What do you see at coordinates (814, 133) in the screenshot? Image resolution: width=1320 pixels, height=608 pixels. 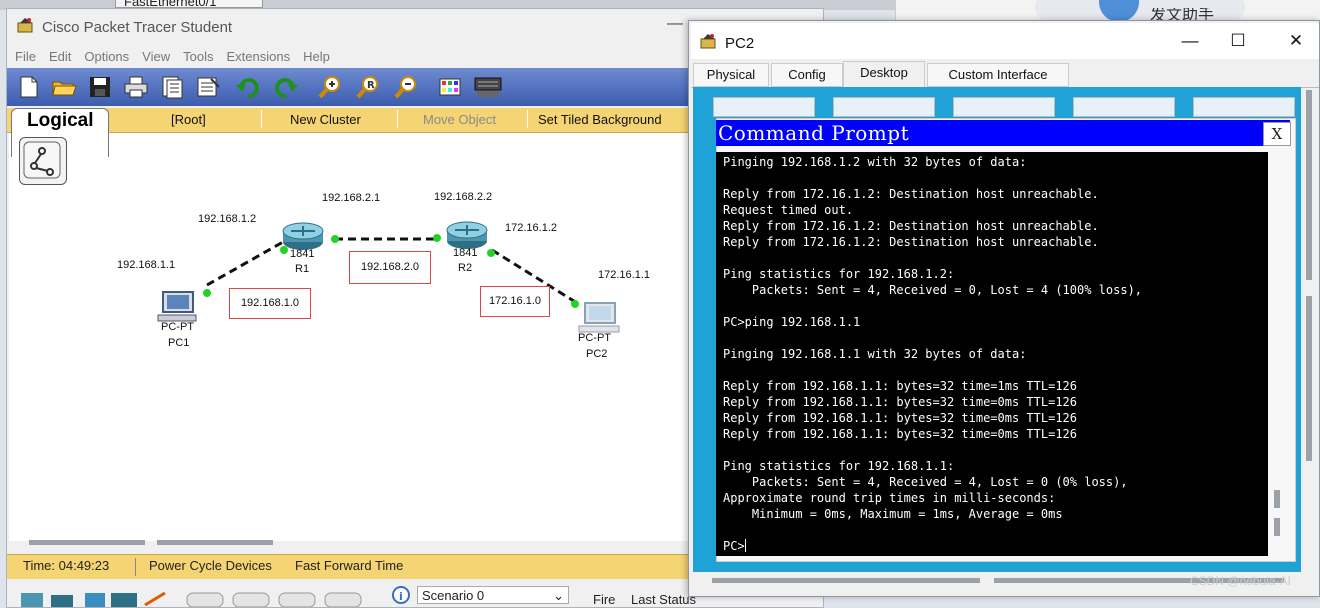 I see `command-prompt-title: Command Prompt` at bounding box center [814, 133].